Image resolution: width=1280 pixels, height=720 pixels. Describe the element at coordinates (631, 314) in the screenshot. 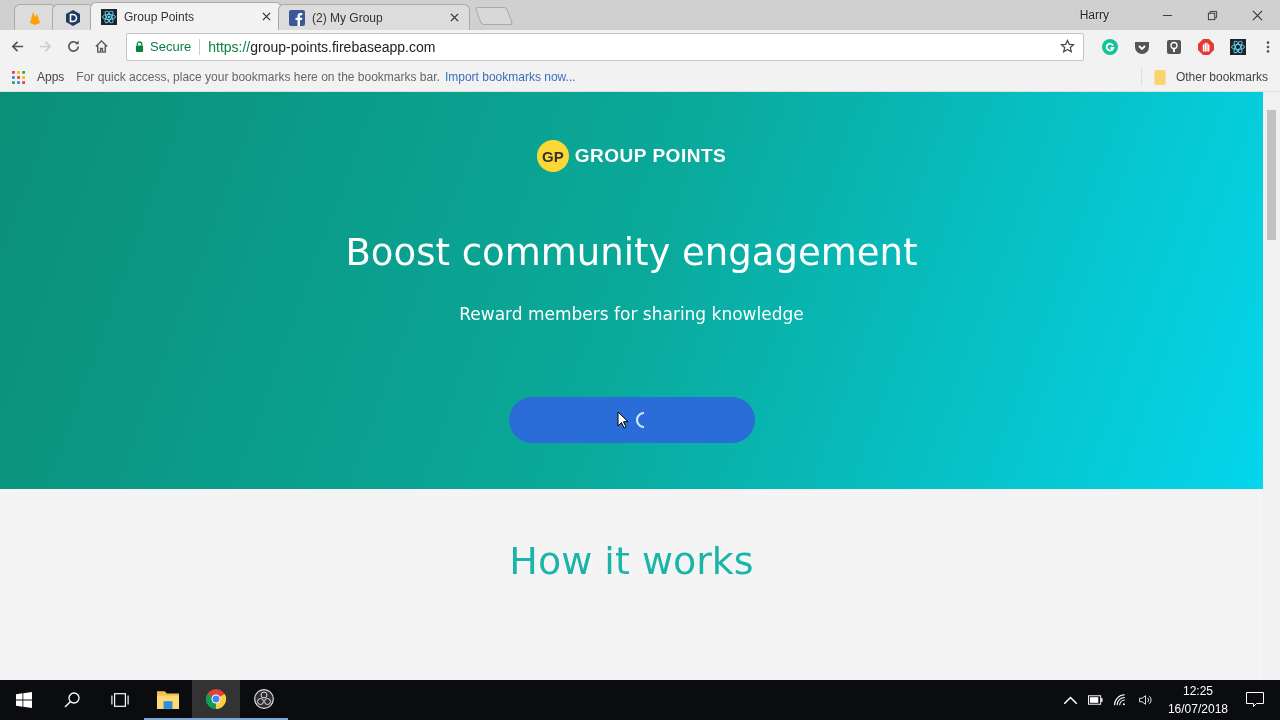

I see `subtitle: Reward members for sharing knowledge` at that location.